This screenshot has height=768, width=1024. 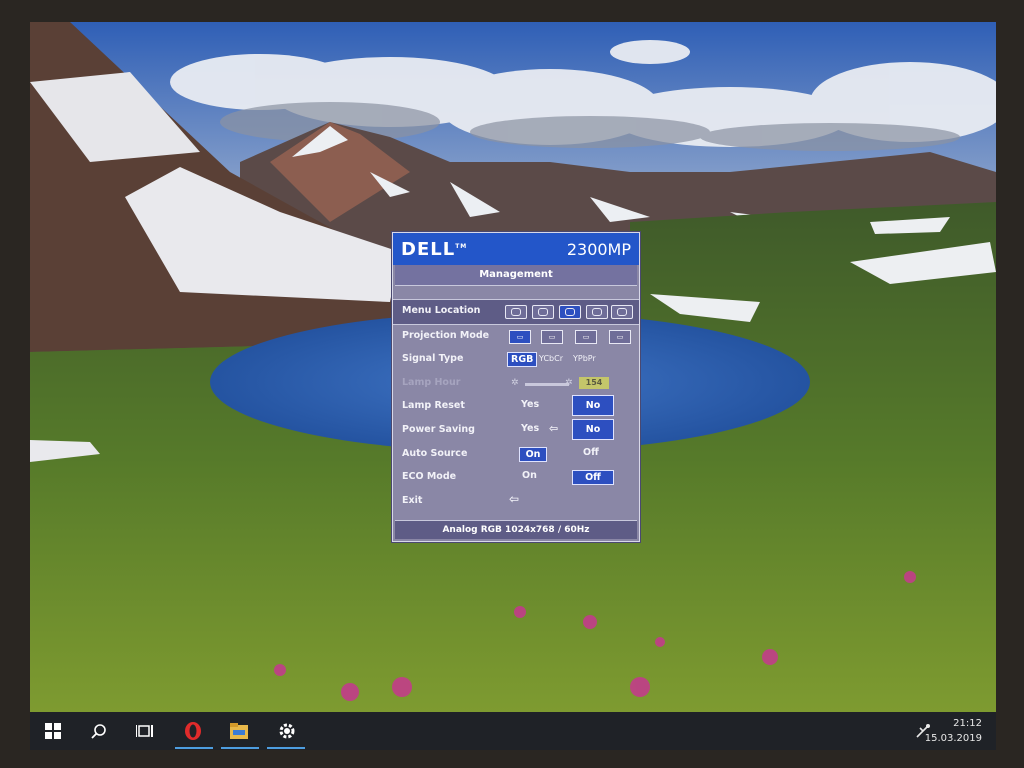 What do you see at coordinates (586, 336) in the screenshot?
I see `projection-ceiling-icon: ▭` at bounding box center [586, 336].